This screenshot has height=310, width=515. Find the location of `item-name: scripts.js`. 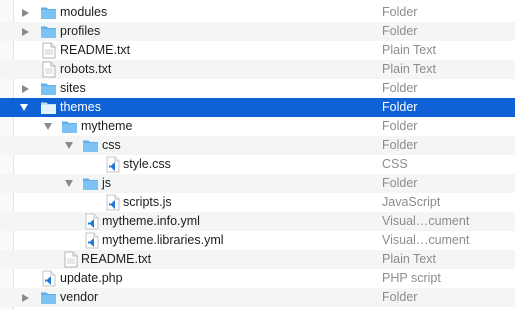

item-name: scripts.js is located at coordinates (147, 202).